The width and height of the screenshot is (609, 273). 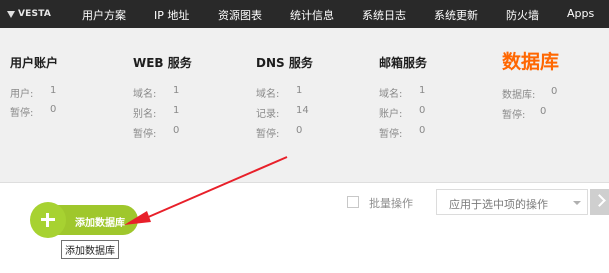 I want to click on stats-title: DNS 服务, so click(x=284, y=63).